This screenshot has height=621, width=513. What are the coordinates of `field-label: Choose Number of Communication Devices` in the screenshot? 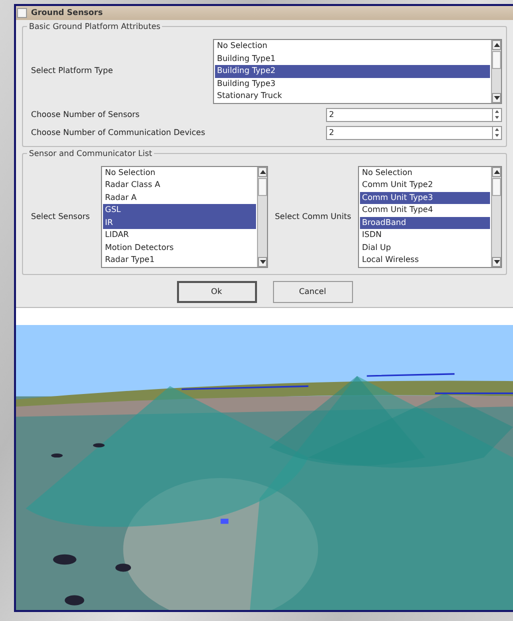 It's located at (118, 132).